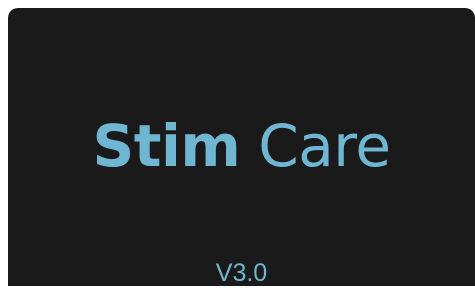 The width and height of the screenshot is (475, 288). I want to click on logo-word-care: Care, so click(324, 146).